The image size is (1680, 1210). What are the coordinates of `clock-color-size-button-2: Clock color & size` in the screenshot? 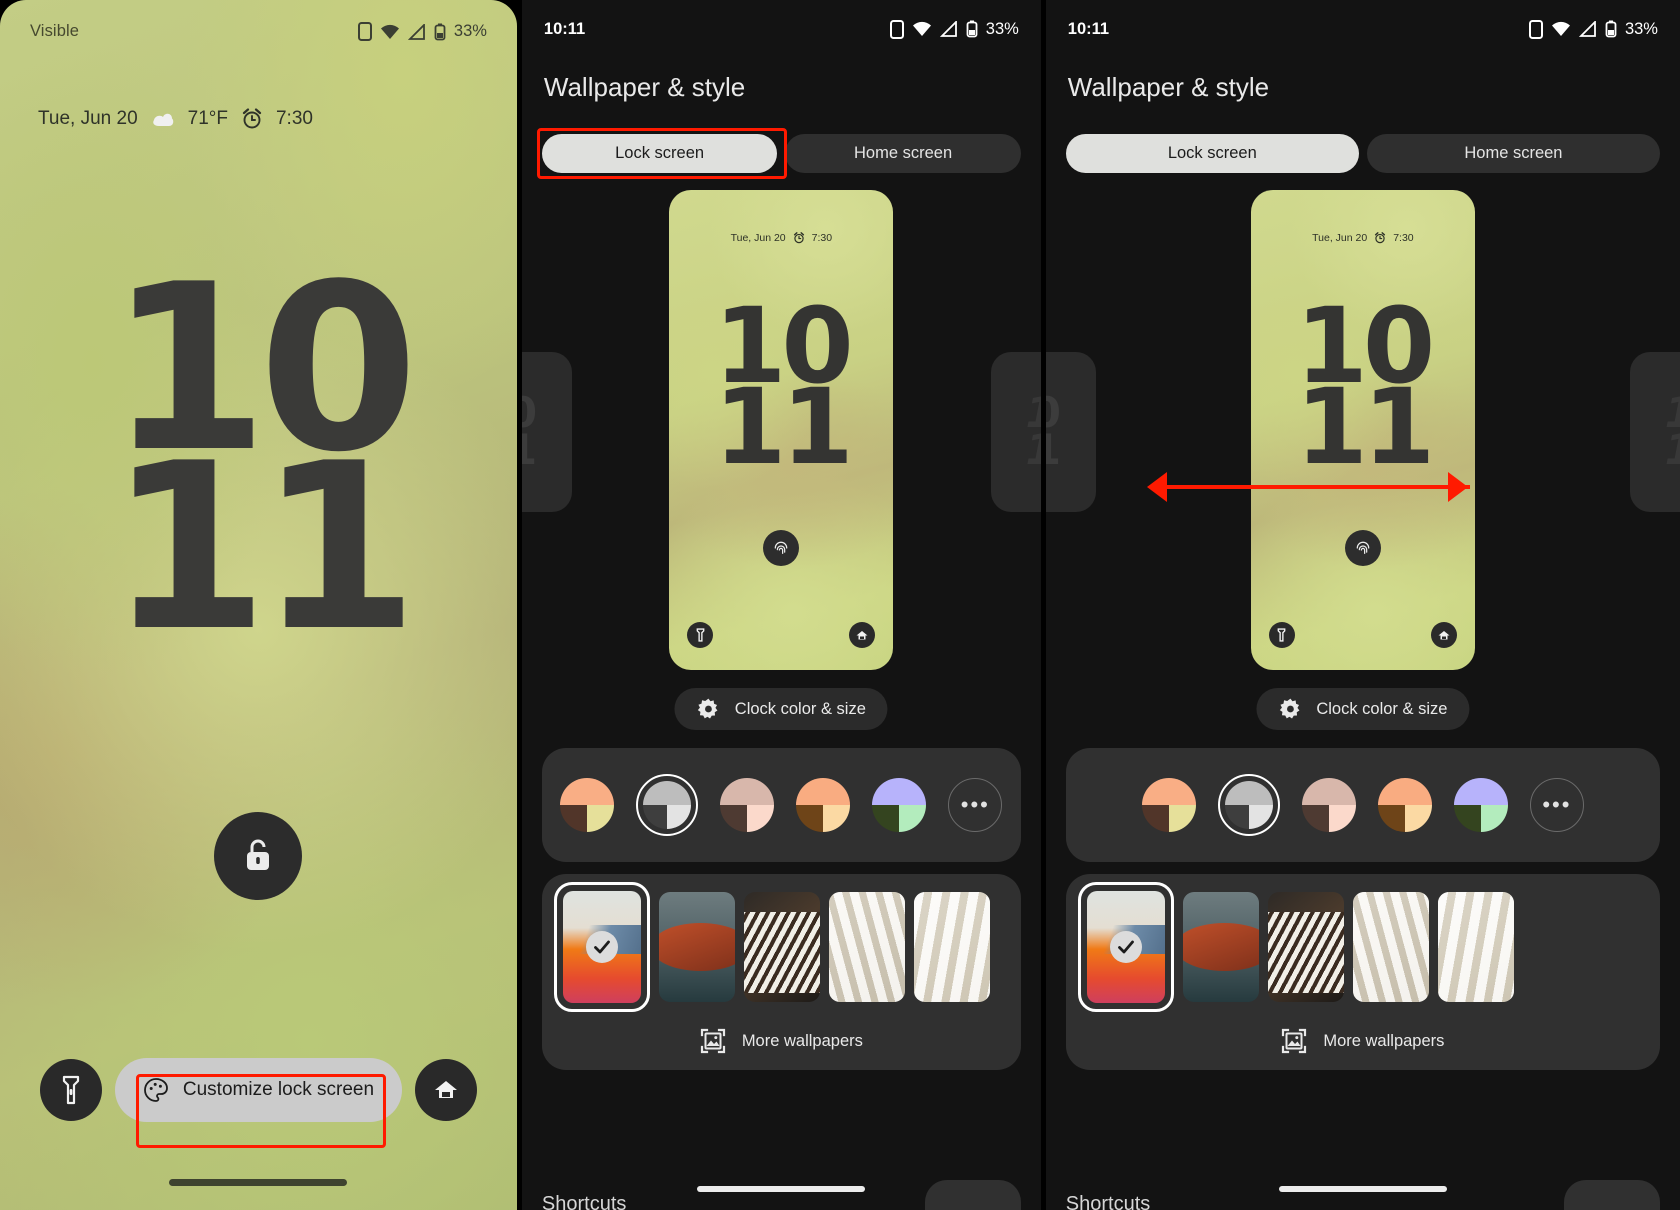 It's located at (1363, 709).